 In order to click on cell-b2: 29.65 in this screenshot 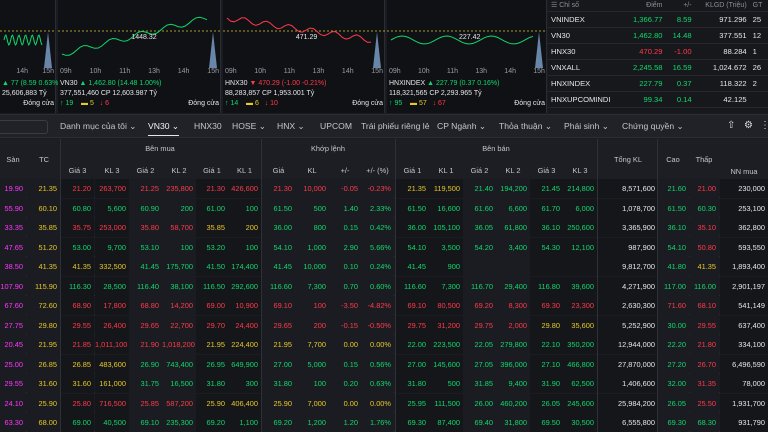, I will do `click(145, 325)`.